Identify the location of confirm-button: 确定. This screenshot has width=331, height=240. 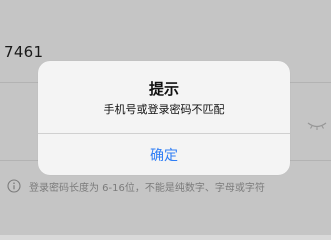
(164, 154).